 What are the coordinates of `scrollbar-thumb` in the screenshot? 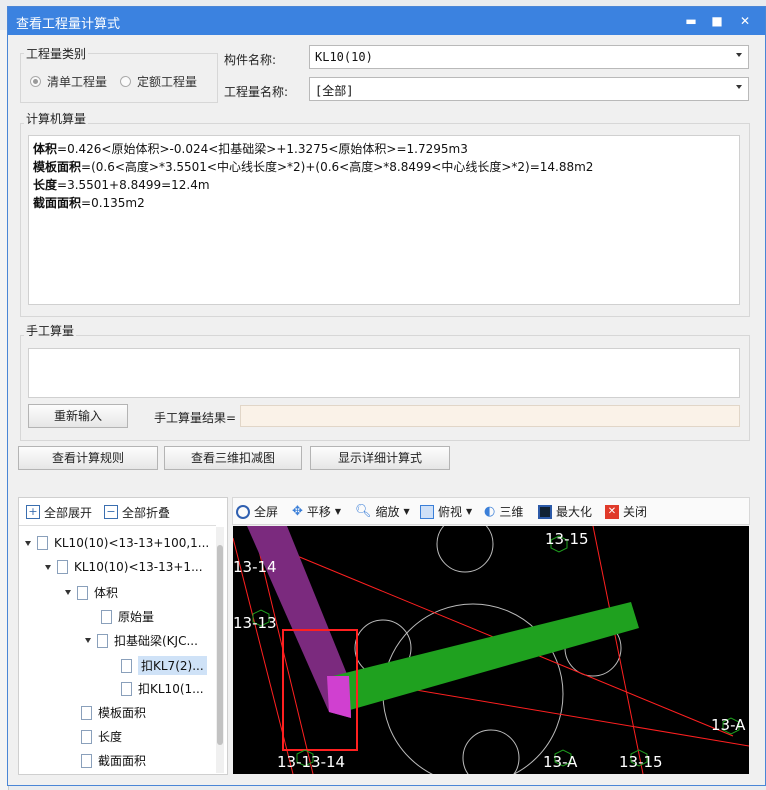 It's located at (220, 645).